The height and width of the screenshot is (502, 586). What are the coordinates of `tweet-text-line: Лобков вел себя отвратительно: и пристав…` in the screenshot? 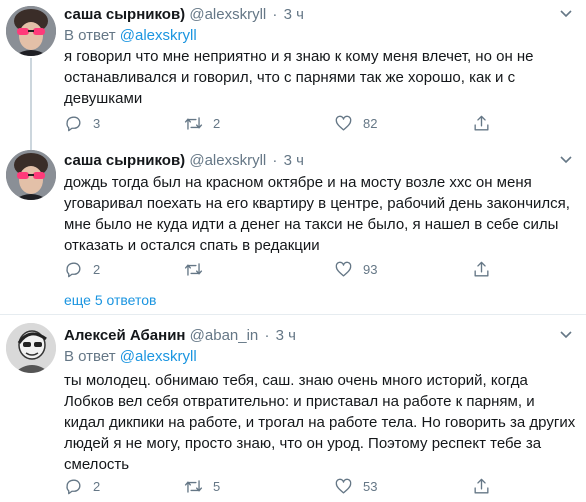 It's located at (299, 401).